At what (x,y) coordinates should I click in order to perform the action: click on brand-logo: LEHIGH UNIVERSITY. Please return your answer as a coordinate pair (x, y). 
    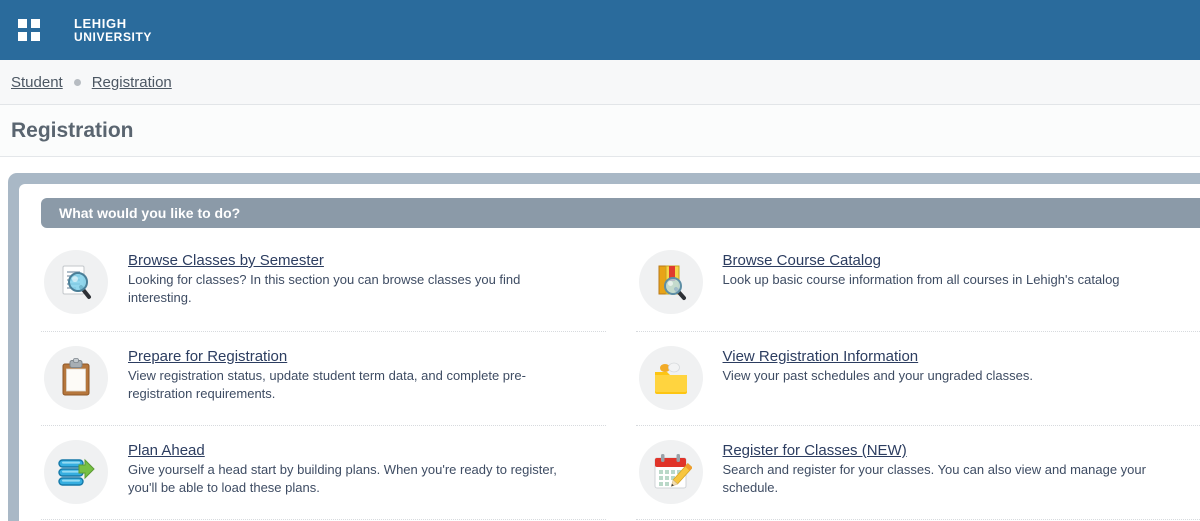
    Looking at the image, I should click on (113, 30).